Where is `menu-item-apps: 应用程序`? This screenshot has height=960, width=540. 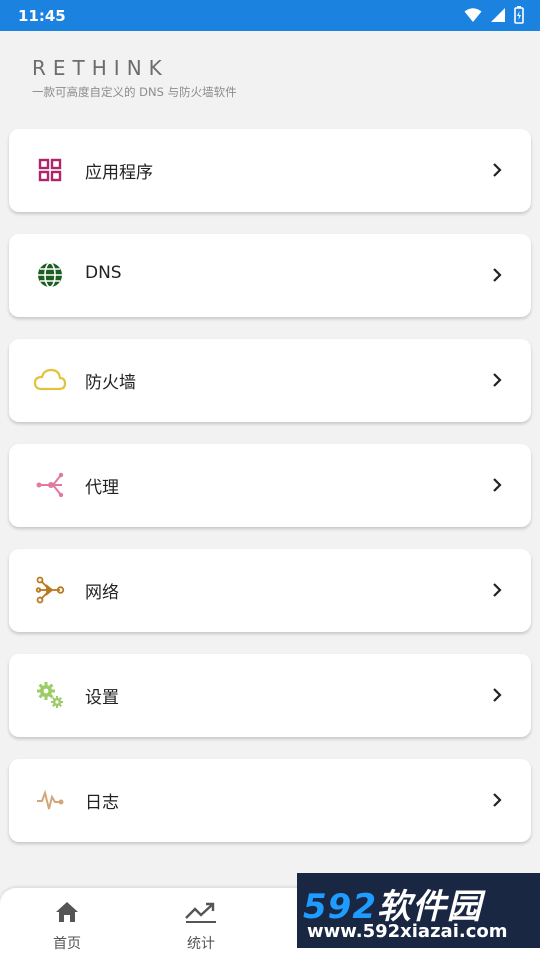
menu-item-apps: 应用程序 is located at coordinates (270, 170).